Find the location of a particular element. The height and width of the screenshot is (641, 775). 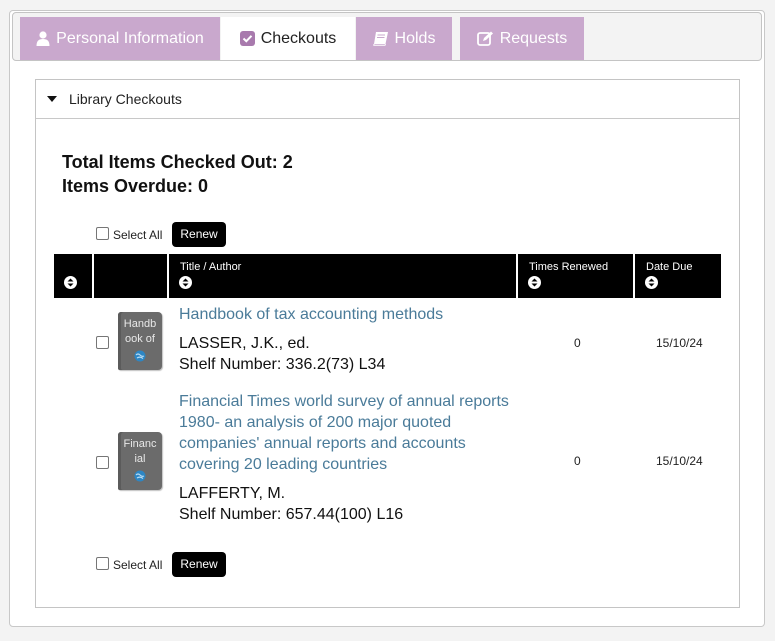

tab-label: Holds is located at coordinates (415, 38).